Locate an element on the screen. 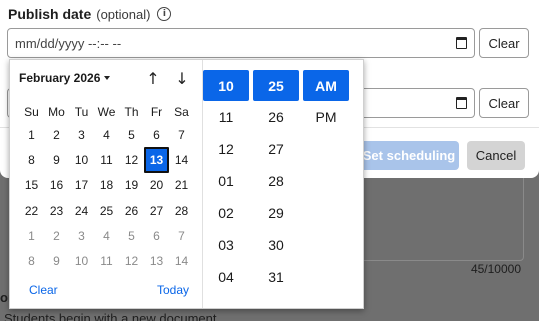 This screenshot has width=539, height=321. hour-option: 11 is located at coordinates (226, 117).